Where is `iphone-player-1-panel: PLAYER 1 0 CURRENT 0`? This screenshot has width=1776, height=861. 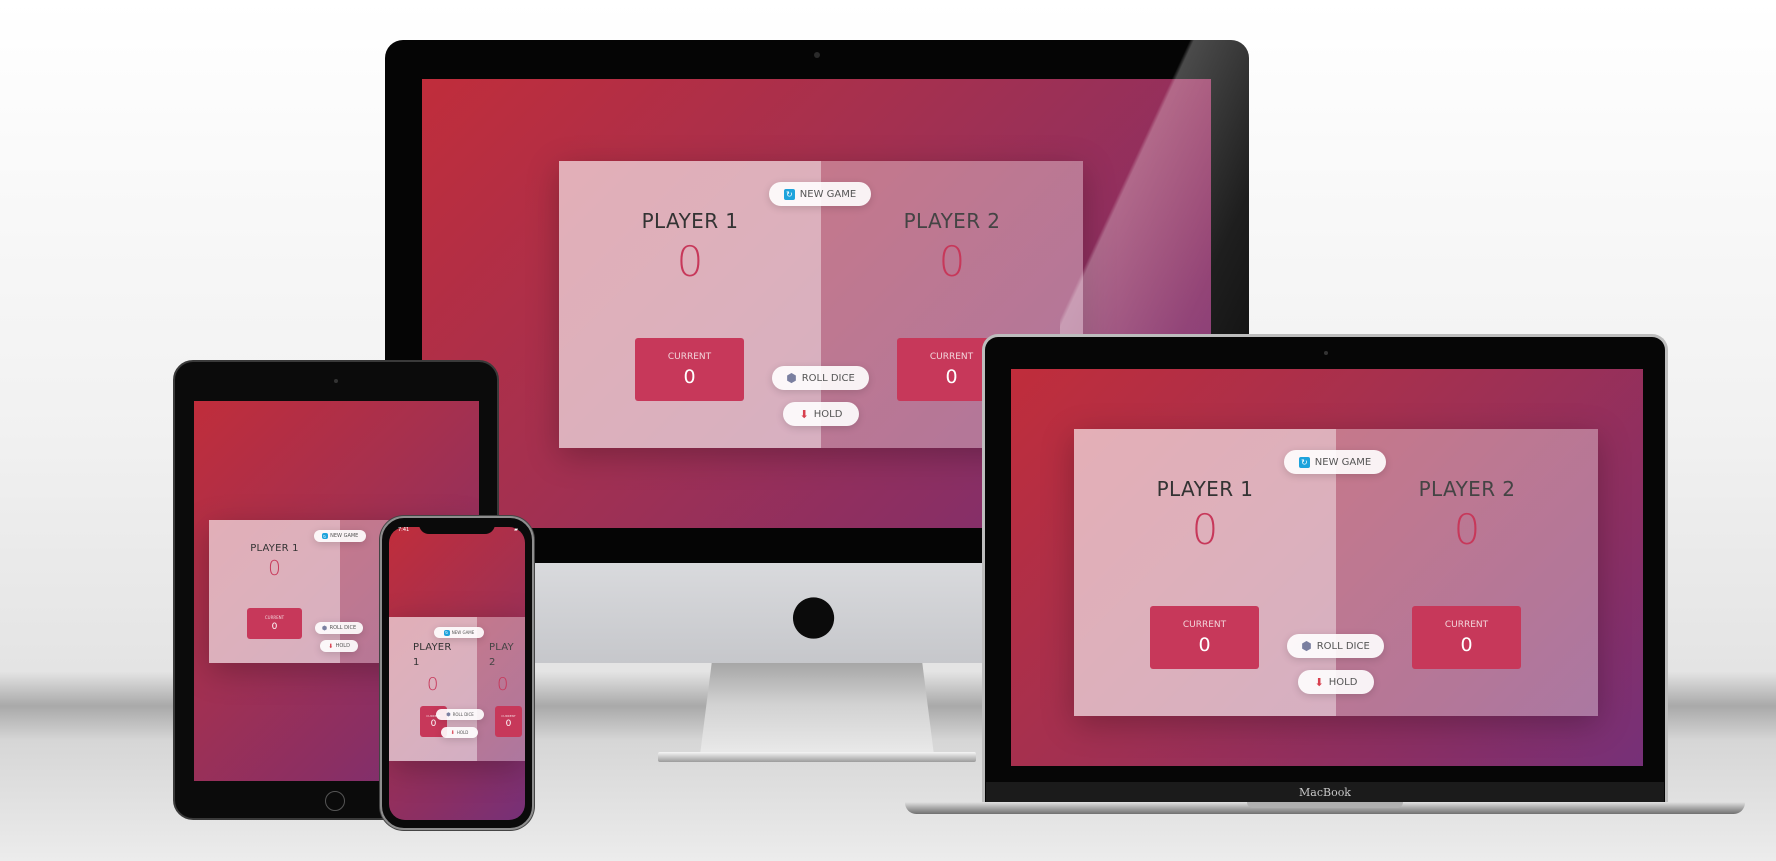 iphone-player-1-panel: PLAYER 1 0 CURRENT 0 is located at coordinates (433, 689).